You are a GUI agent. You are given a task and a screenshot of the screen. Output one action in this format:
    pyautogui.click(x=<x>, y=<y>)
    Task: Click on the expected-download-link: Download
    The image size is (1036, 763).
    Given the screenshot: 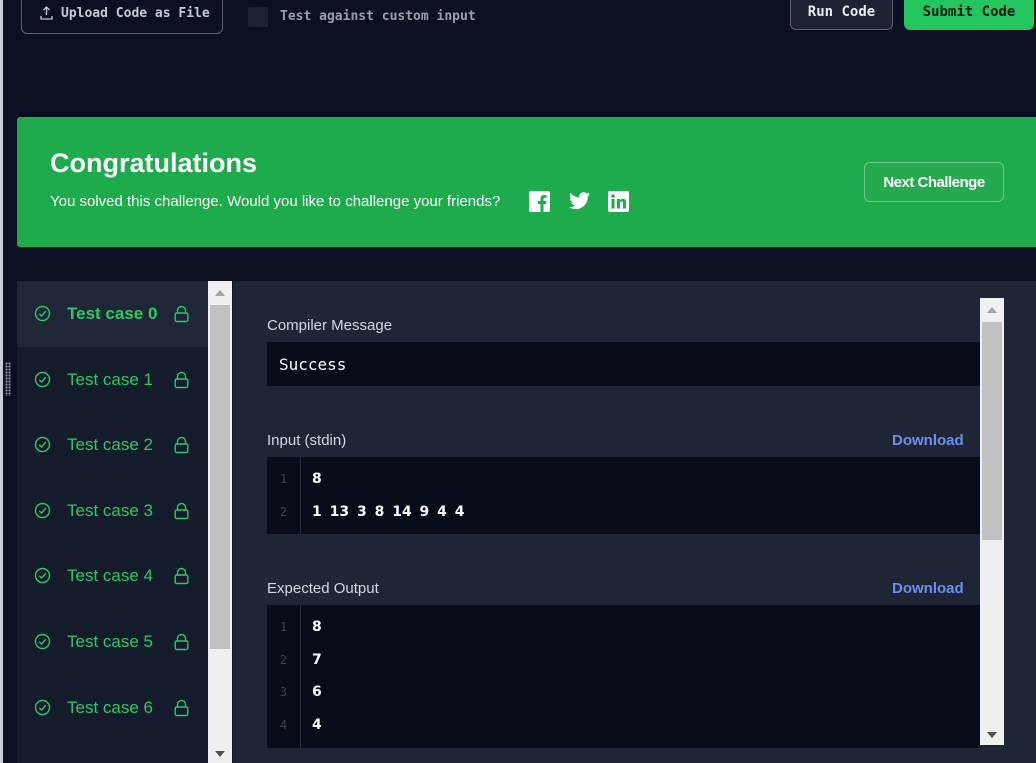 What is the action you would take?
    pyautogui.click(x=928, y=588)
    